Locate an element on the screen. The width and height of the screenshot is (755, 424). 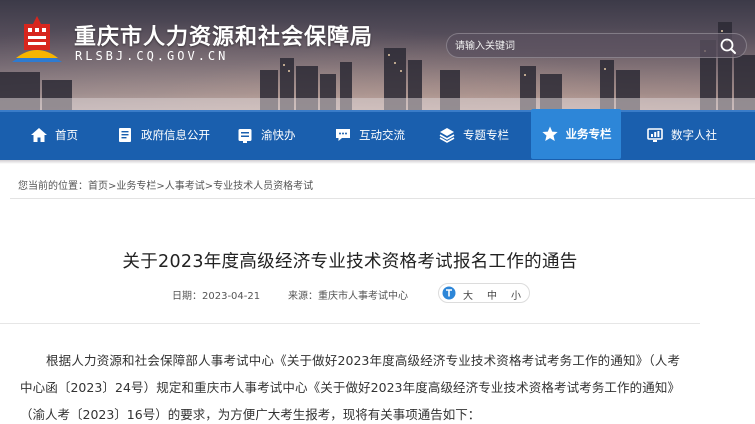
site-title: 重庆市人力资源和社会保障局 is located at coordinates (224, 37).